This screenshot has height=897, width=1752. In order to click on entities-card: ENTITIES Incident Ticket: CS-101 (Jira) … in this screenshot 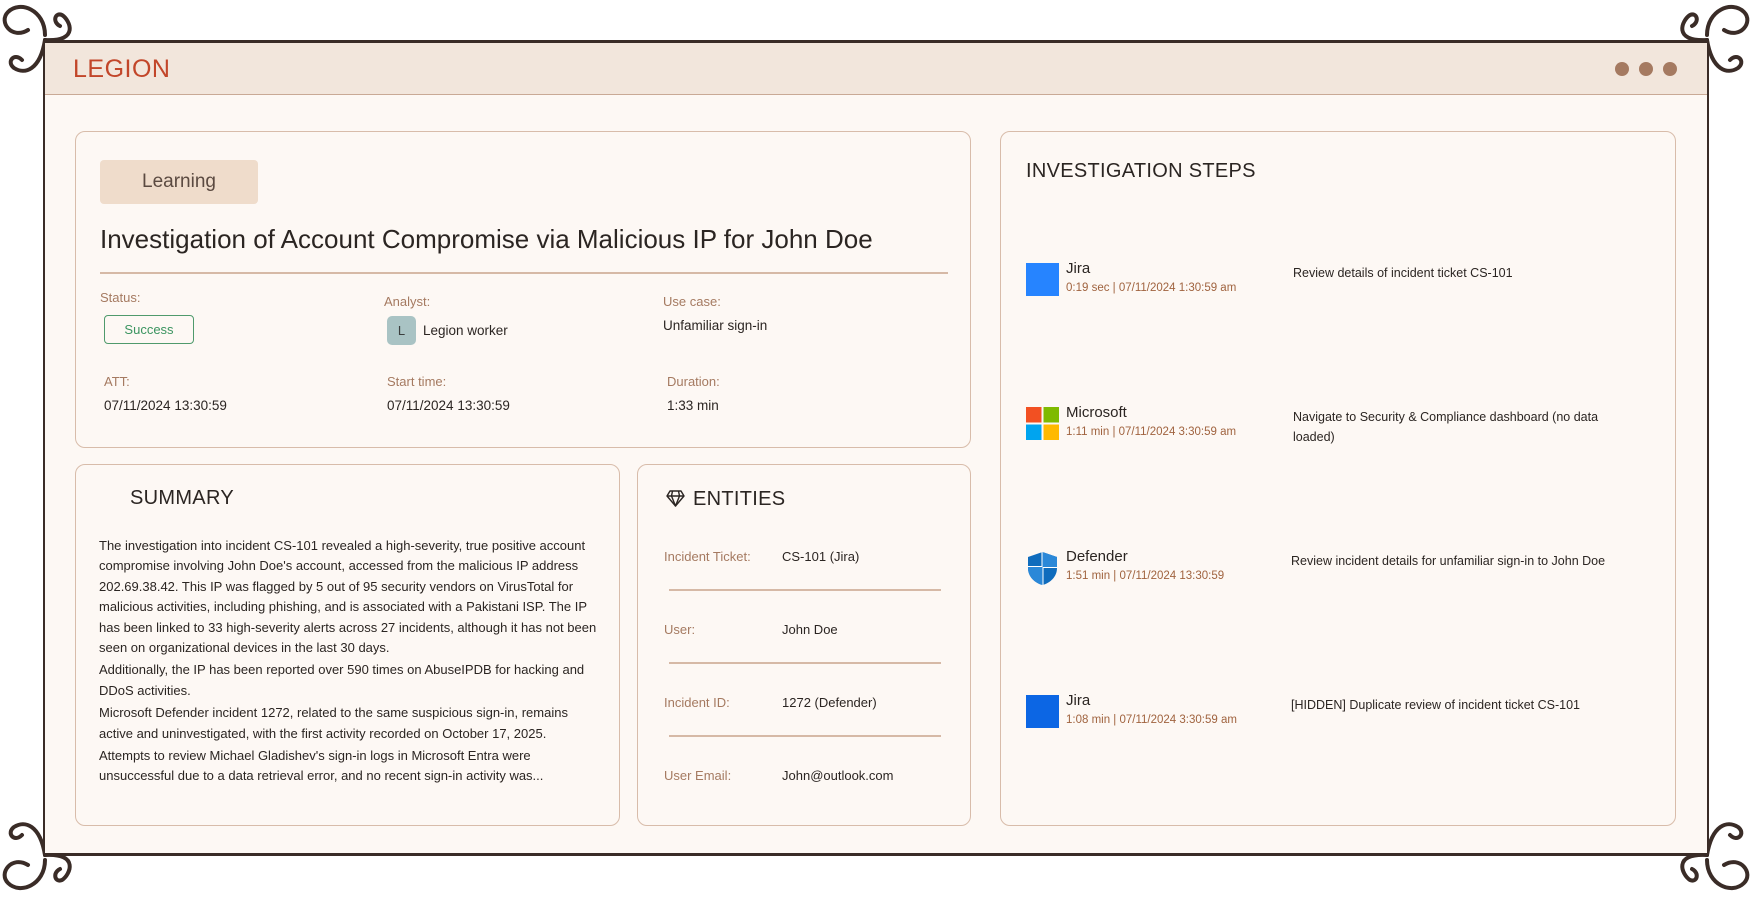, I will do `click(804, 645)`.